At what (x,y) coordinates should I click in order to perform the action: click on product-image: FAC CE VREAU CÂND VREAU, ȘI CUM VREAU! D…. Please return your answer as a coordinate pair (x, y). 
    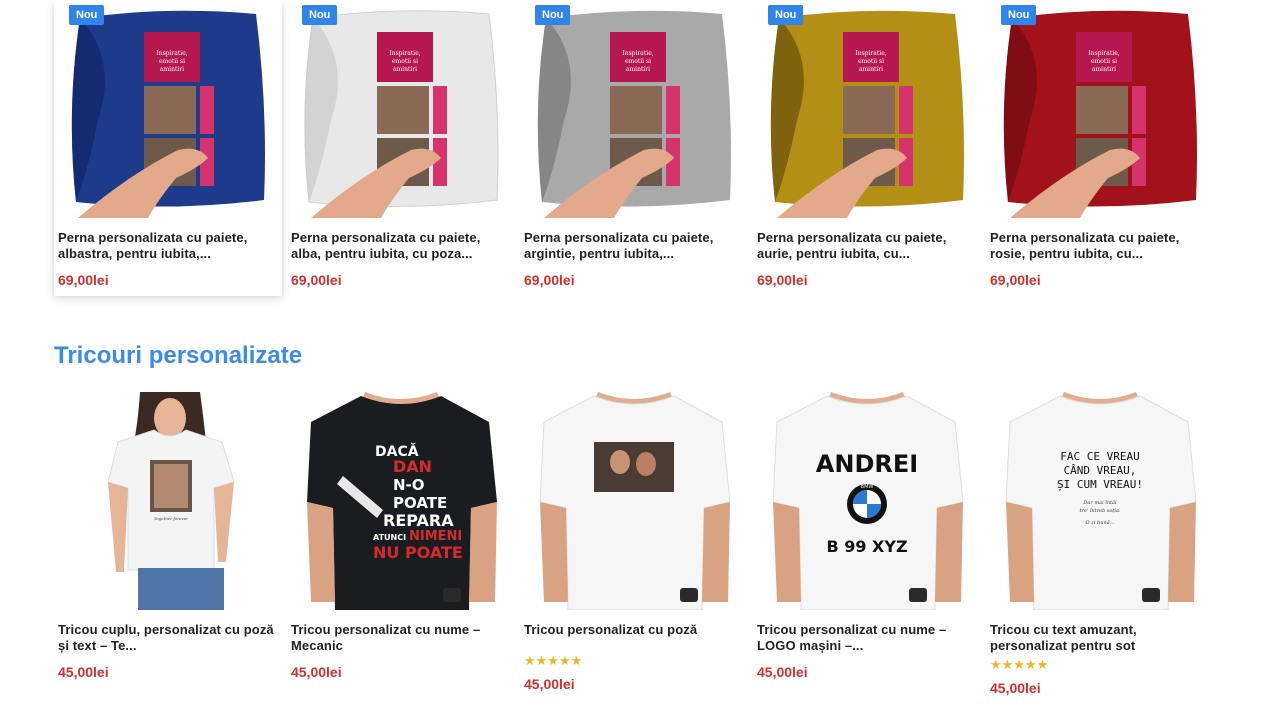
    Looking at the image, I should click on (1100, 501).